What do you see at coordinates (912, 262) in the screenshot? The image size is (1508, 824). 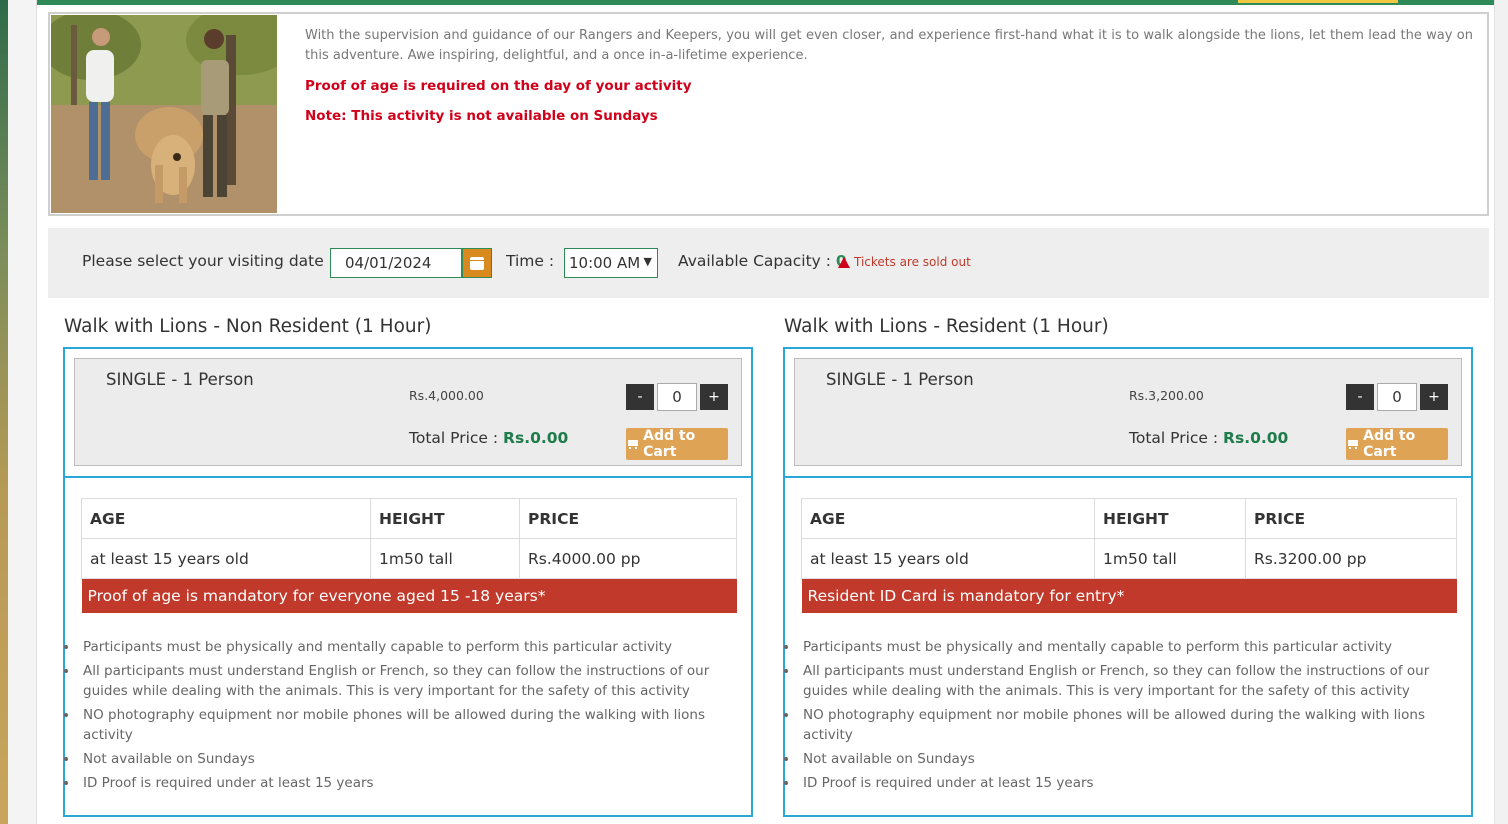 I see `sold-out-text: Tickets are sold out` at bounding box center [912, 262].